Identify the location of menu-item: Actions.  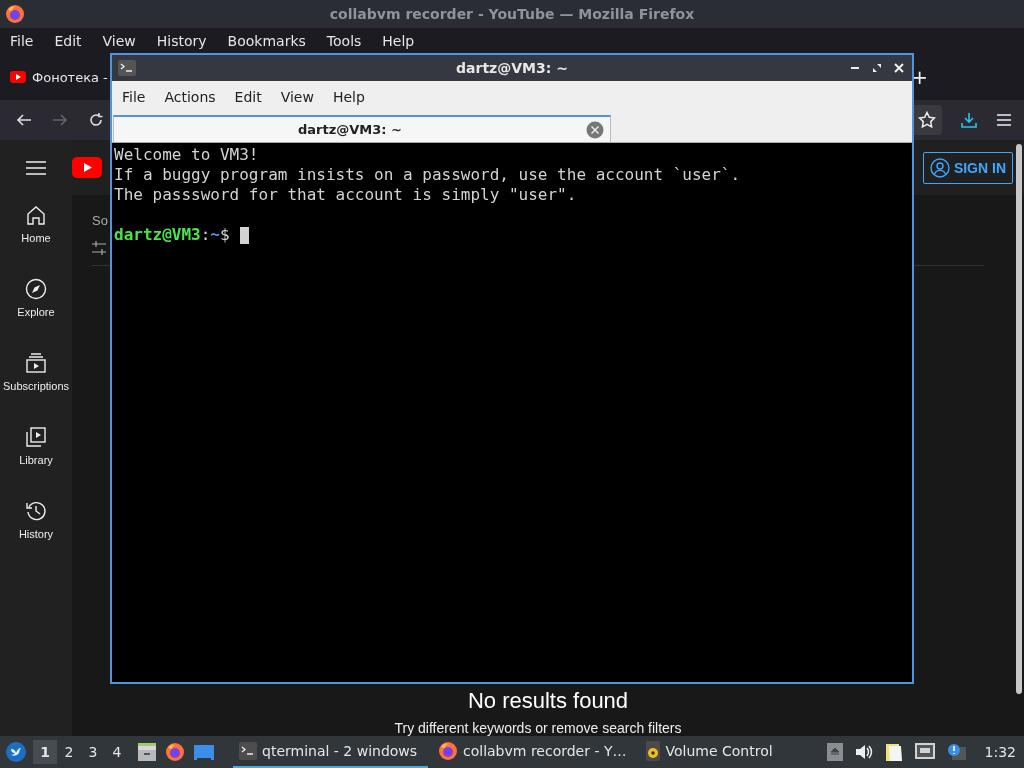
(190, 97).